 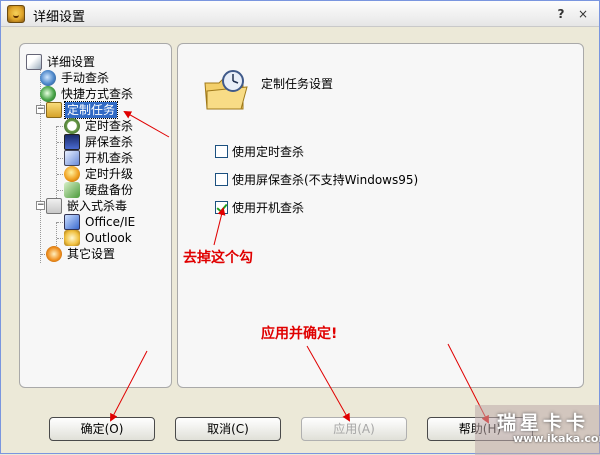 What do you see at coordinates (54, 206) in the screenshot?
I see `embedded-icon` at bounding box center [54, 206].